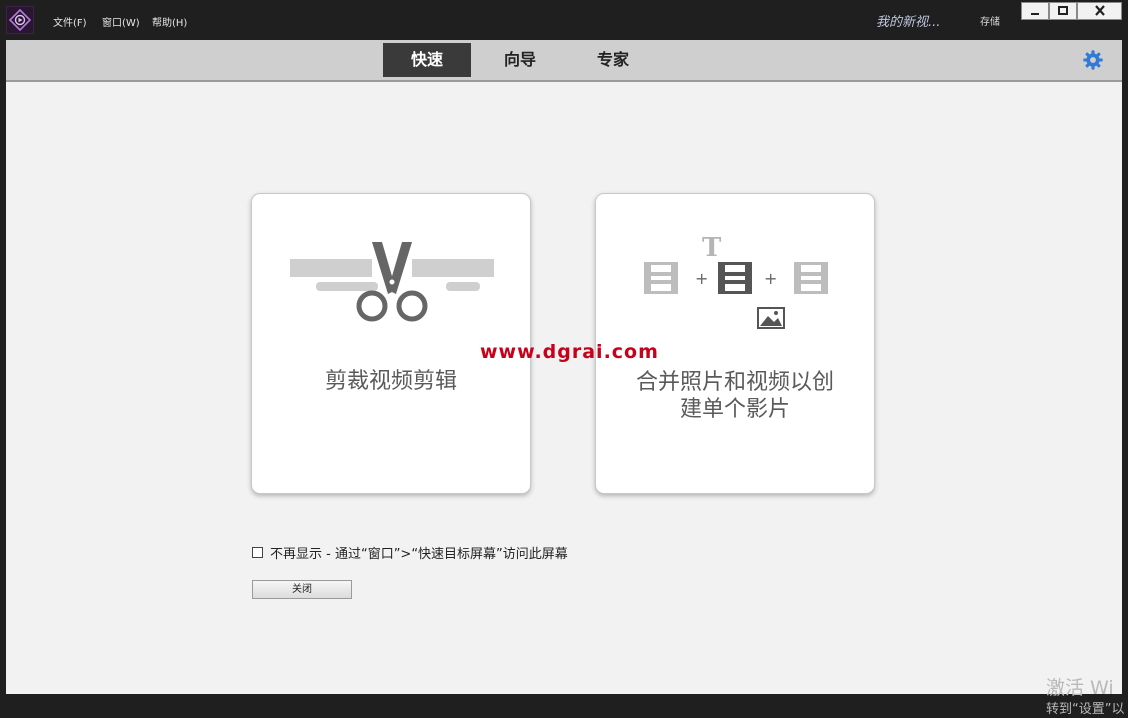 The width and height of the screenshot is (1128, 718). I want to click on maximize-button, so click(1063, 11).